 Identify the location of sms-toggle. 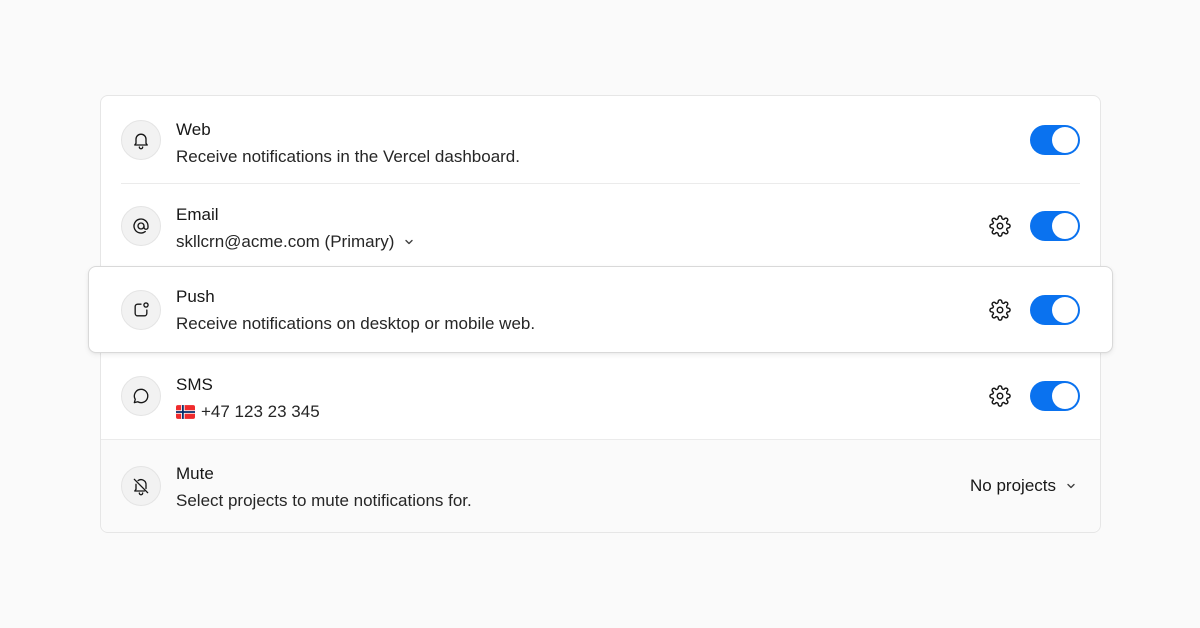
(1055, 396).